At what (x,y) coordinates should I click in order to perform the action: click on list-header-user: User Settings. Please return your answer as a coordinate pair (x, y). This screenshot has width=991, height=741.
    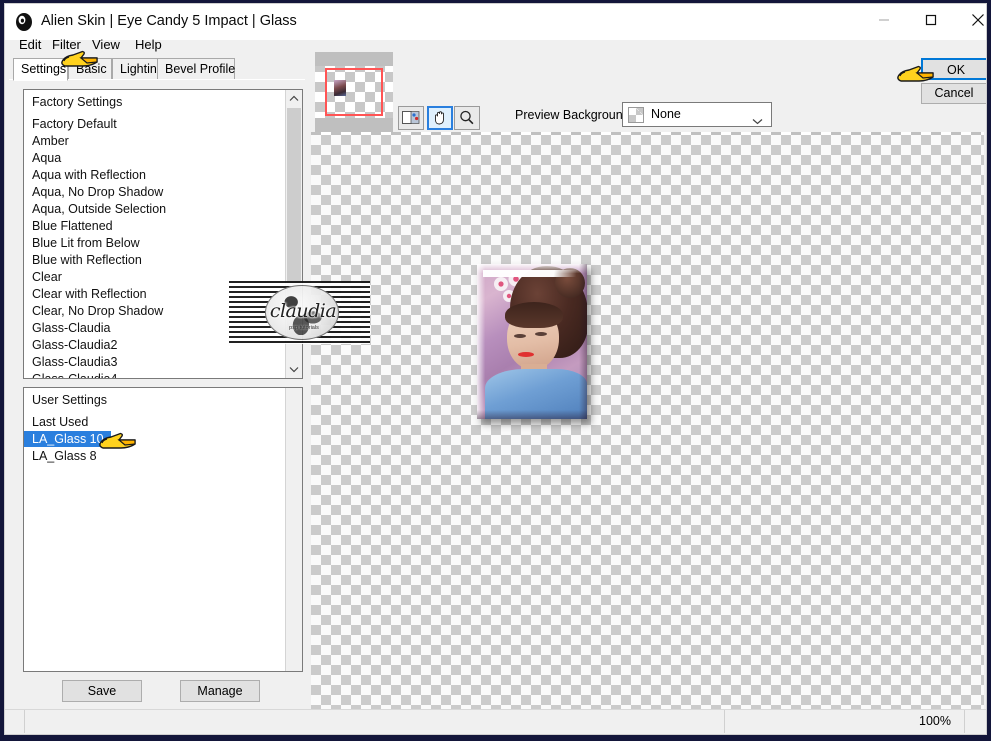
    Looking at the image, I should click on (70, 400).